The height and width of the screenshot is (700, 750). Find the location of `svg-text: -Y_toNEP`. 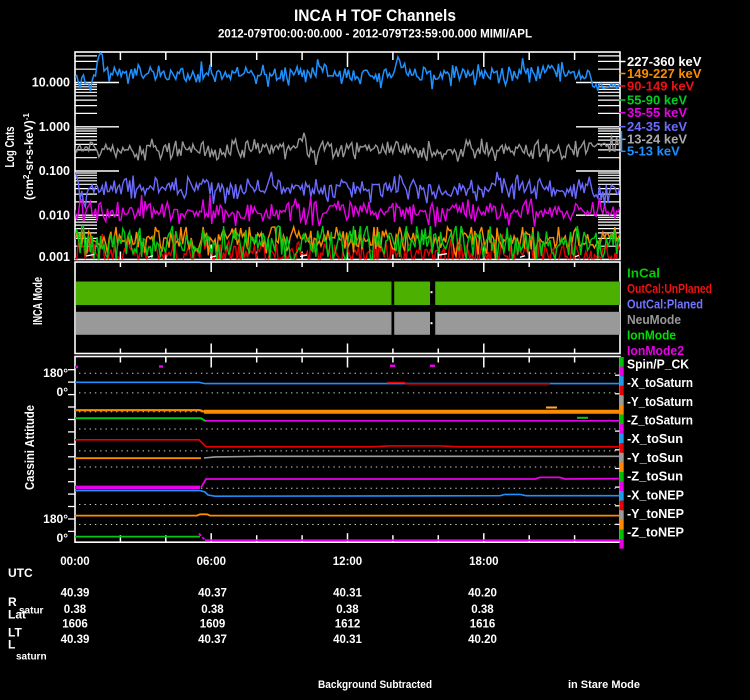

svg-text: -Y_toNEP is located at coordinates (655, 513).